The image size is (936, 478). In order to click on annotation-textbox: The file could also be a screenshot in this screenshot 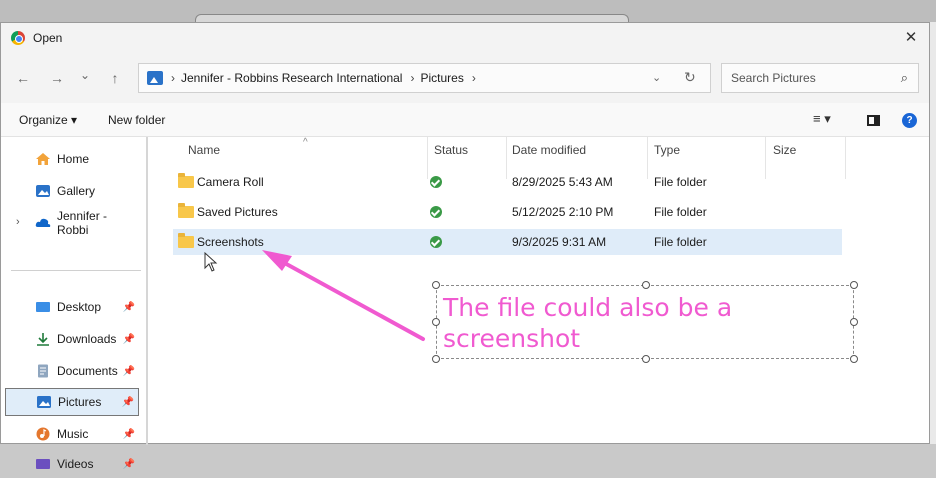, I will do `click(645, 322)`.